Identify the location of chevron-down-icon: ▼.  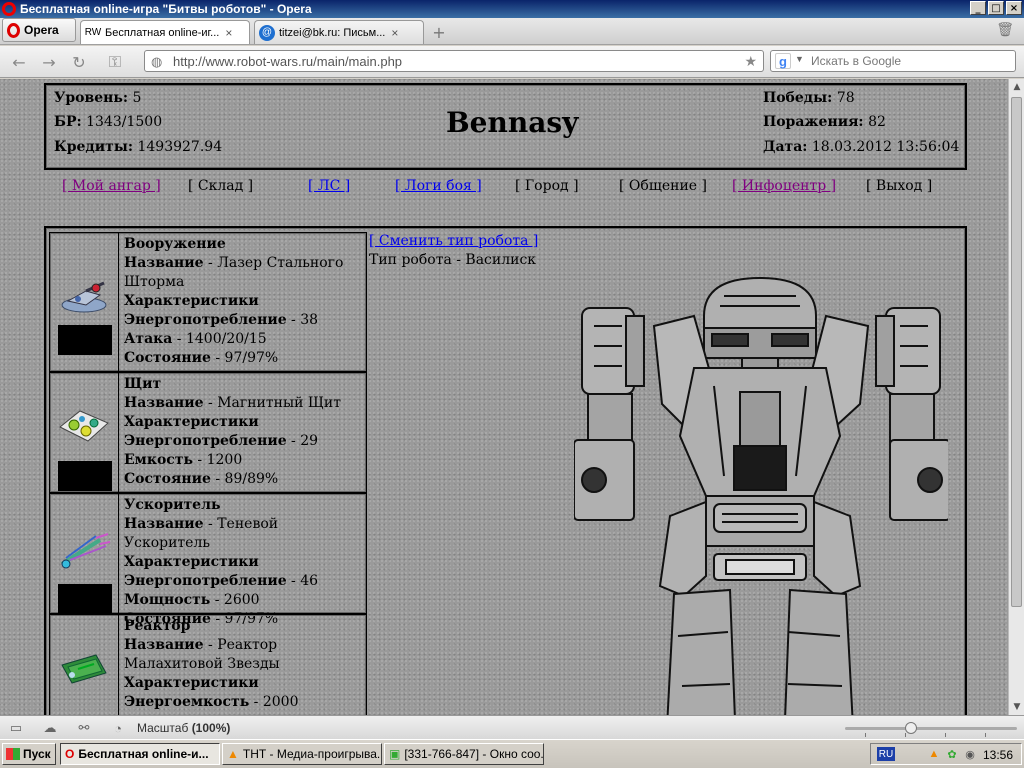
(799, 59).